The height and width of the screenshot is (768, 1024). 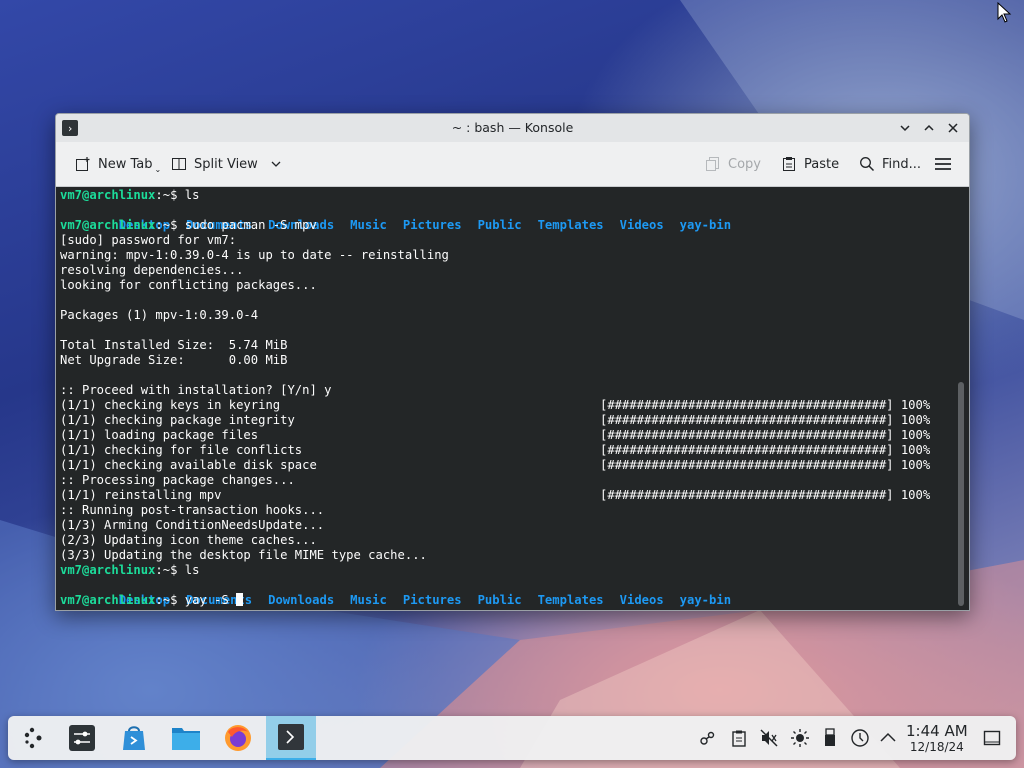 What do you see at coordinates (961, 494) in the screenshot?
I see `scrollbar` at bounding box center [961, 494].